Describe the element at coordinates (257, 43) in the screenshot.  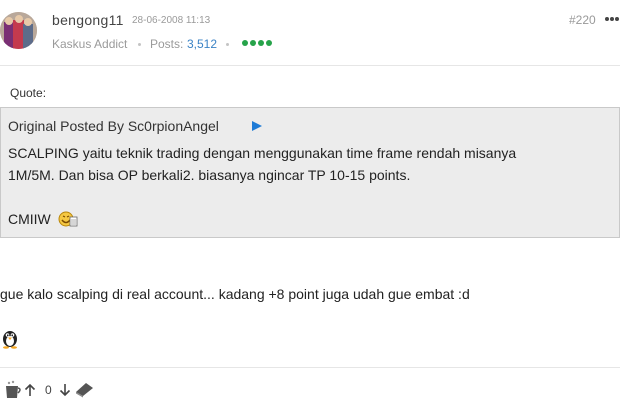
I see `reputation-indicator` at that location.